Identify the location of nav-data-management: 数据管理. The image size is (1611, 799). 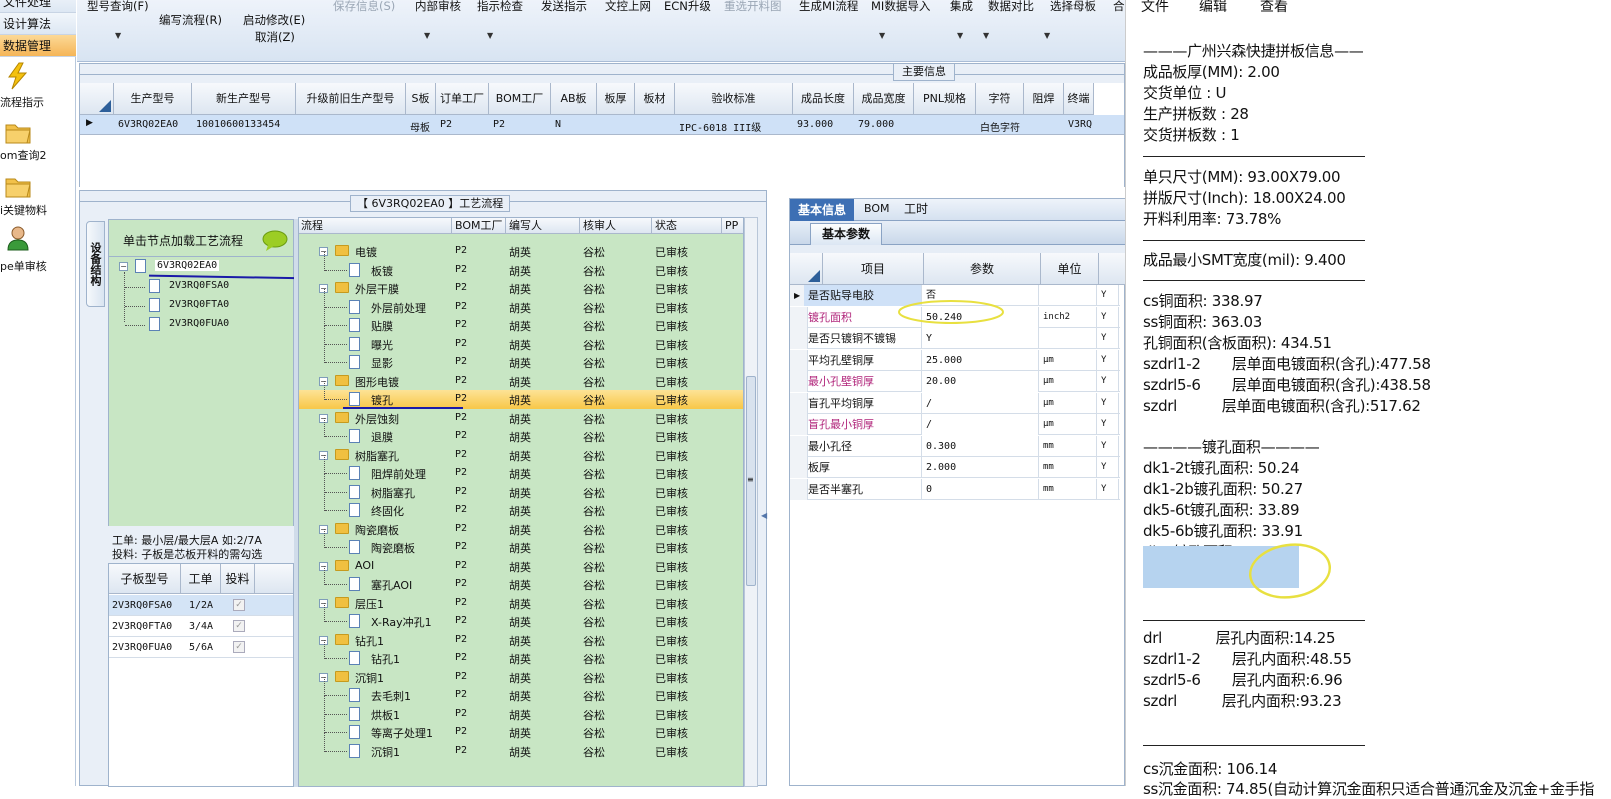
(38, 46).